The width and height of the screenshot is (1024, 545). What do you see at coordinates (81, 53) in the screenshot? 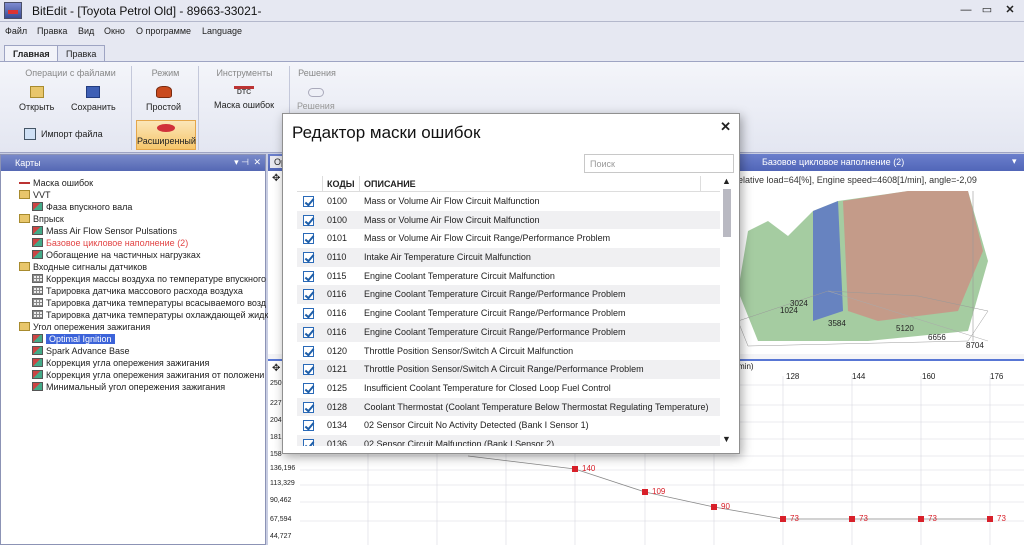
I see `tab-edit: Правка` at bounding box center [81, 53].